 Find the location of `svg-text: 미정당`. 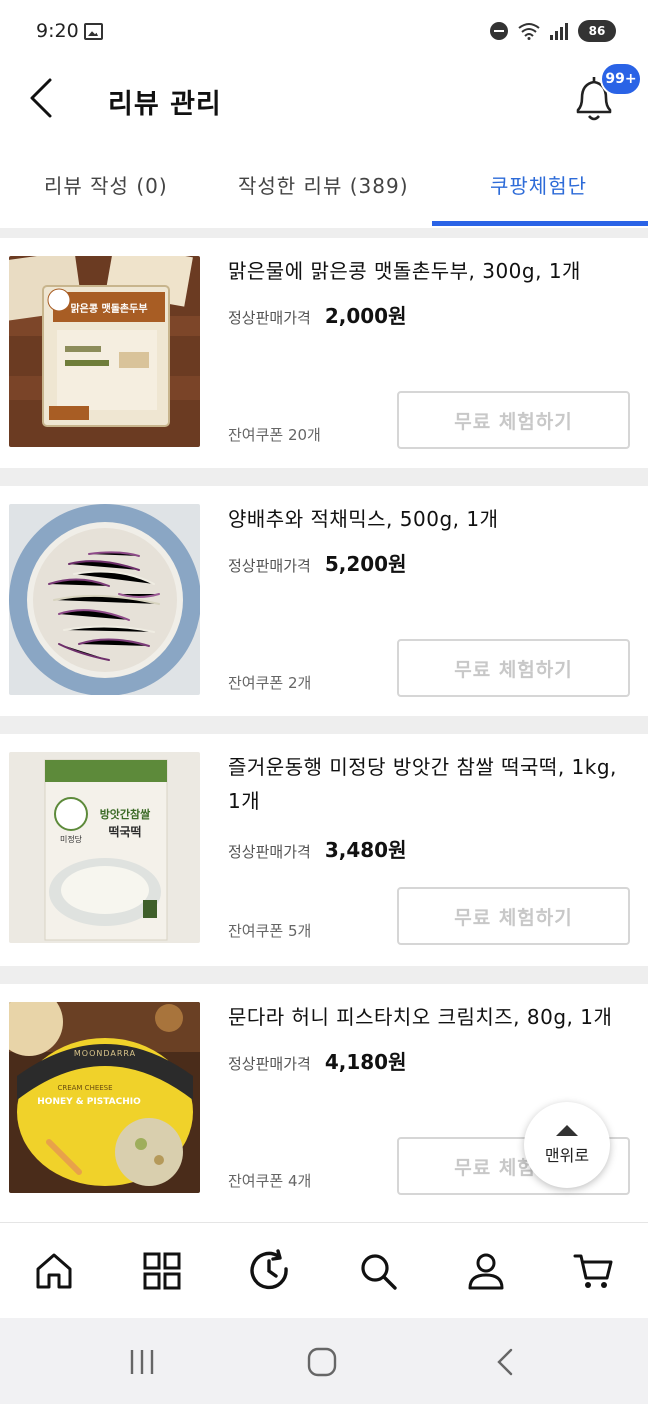

svg-text: 미정당 is located at coordinates (71, 839).